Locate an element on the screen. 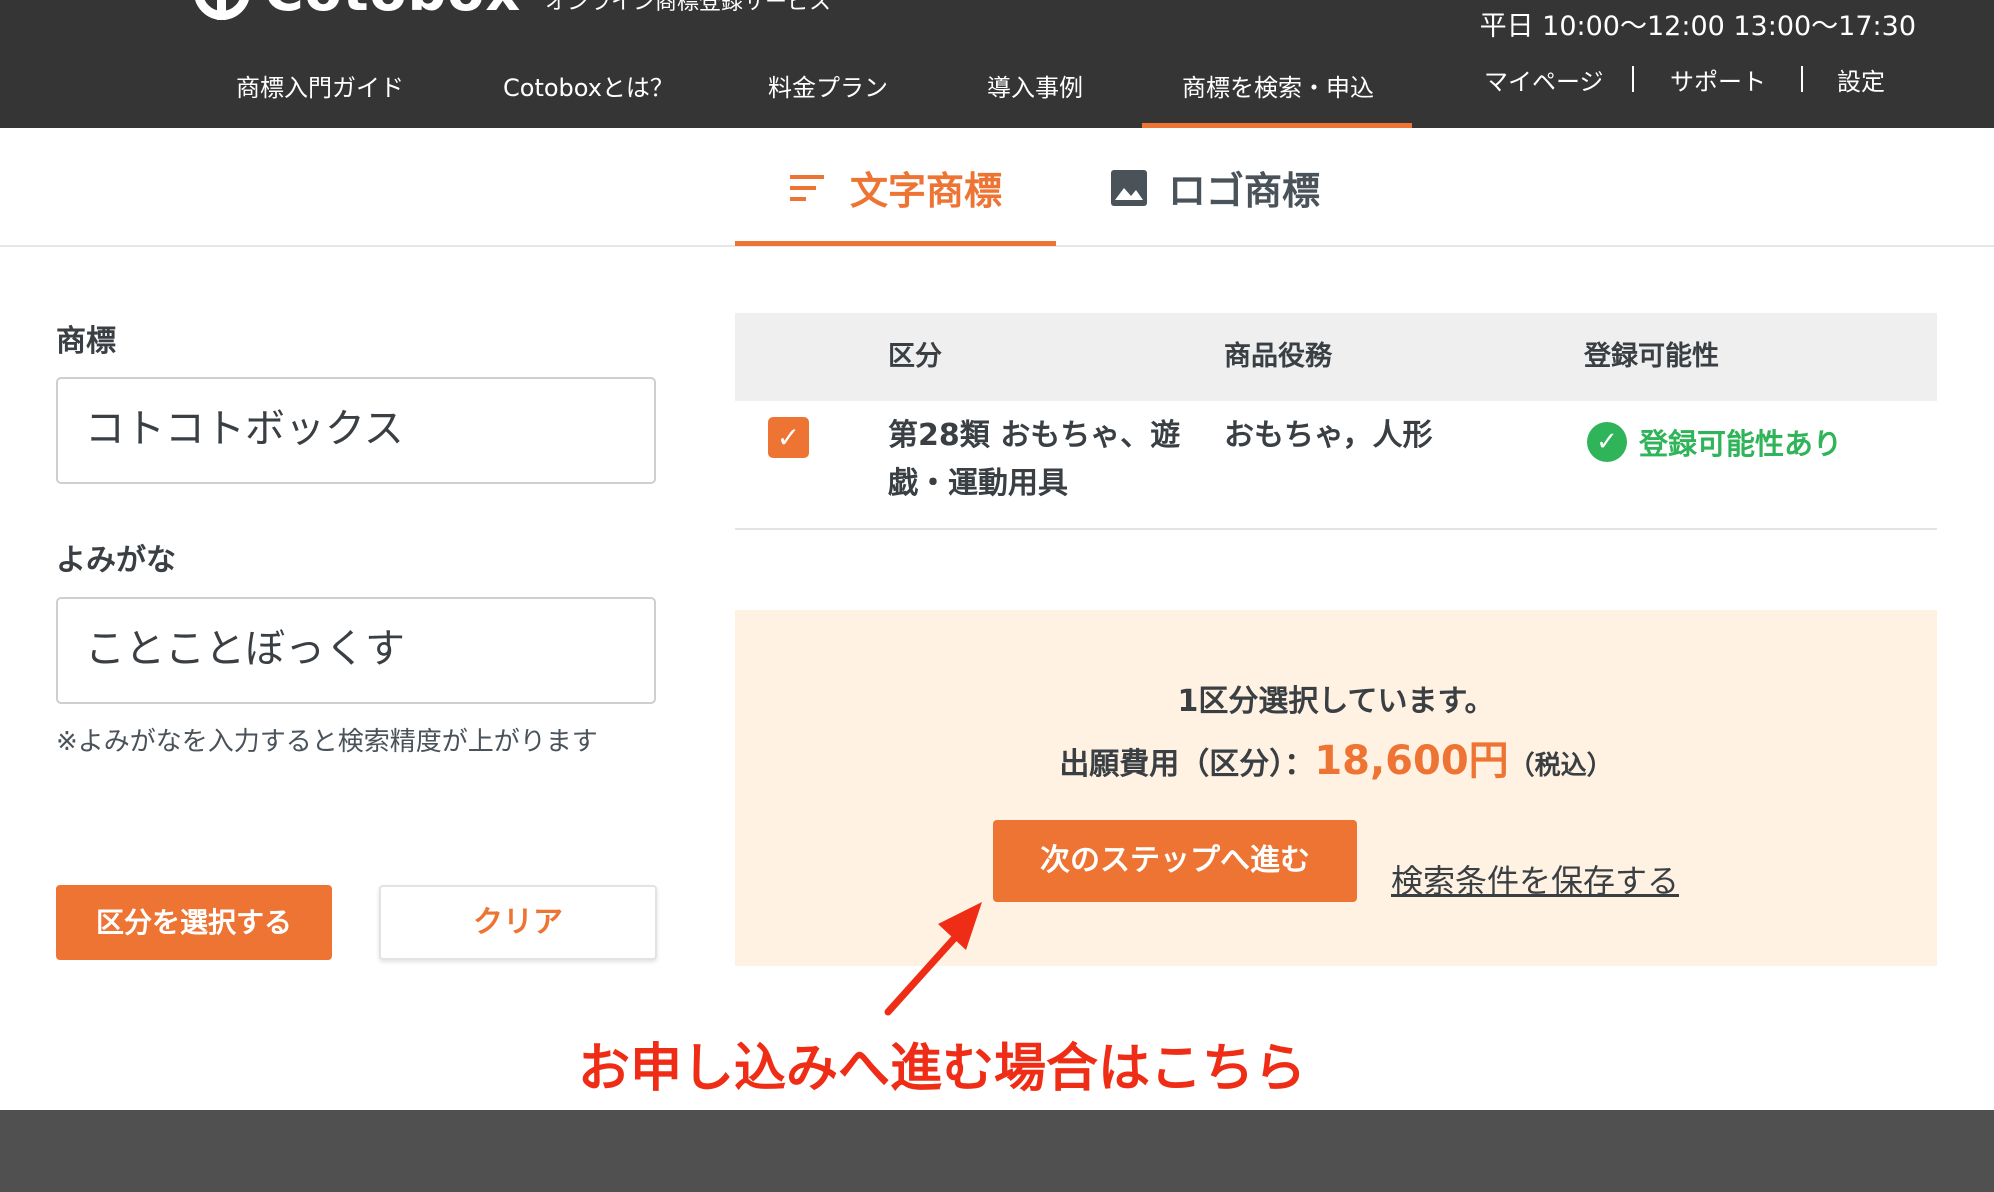  clear-button: クリア is located at coordinates (518, 922).